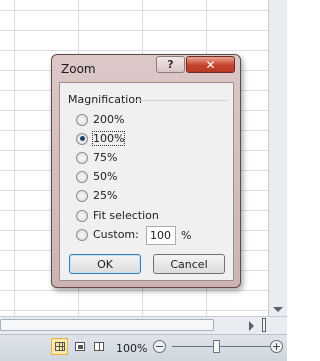  I want to click on normal-view-icon, so click(59, 346).